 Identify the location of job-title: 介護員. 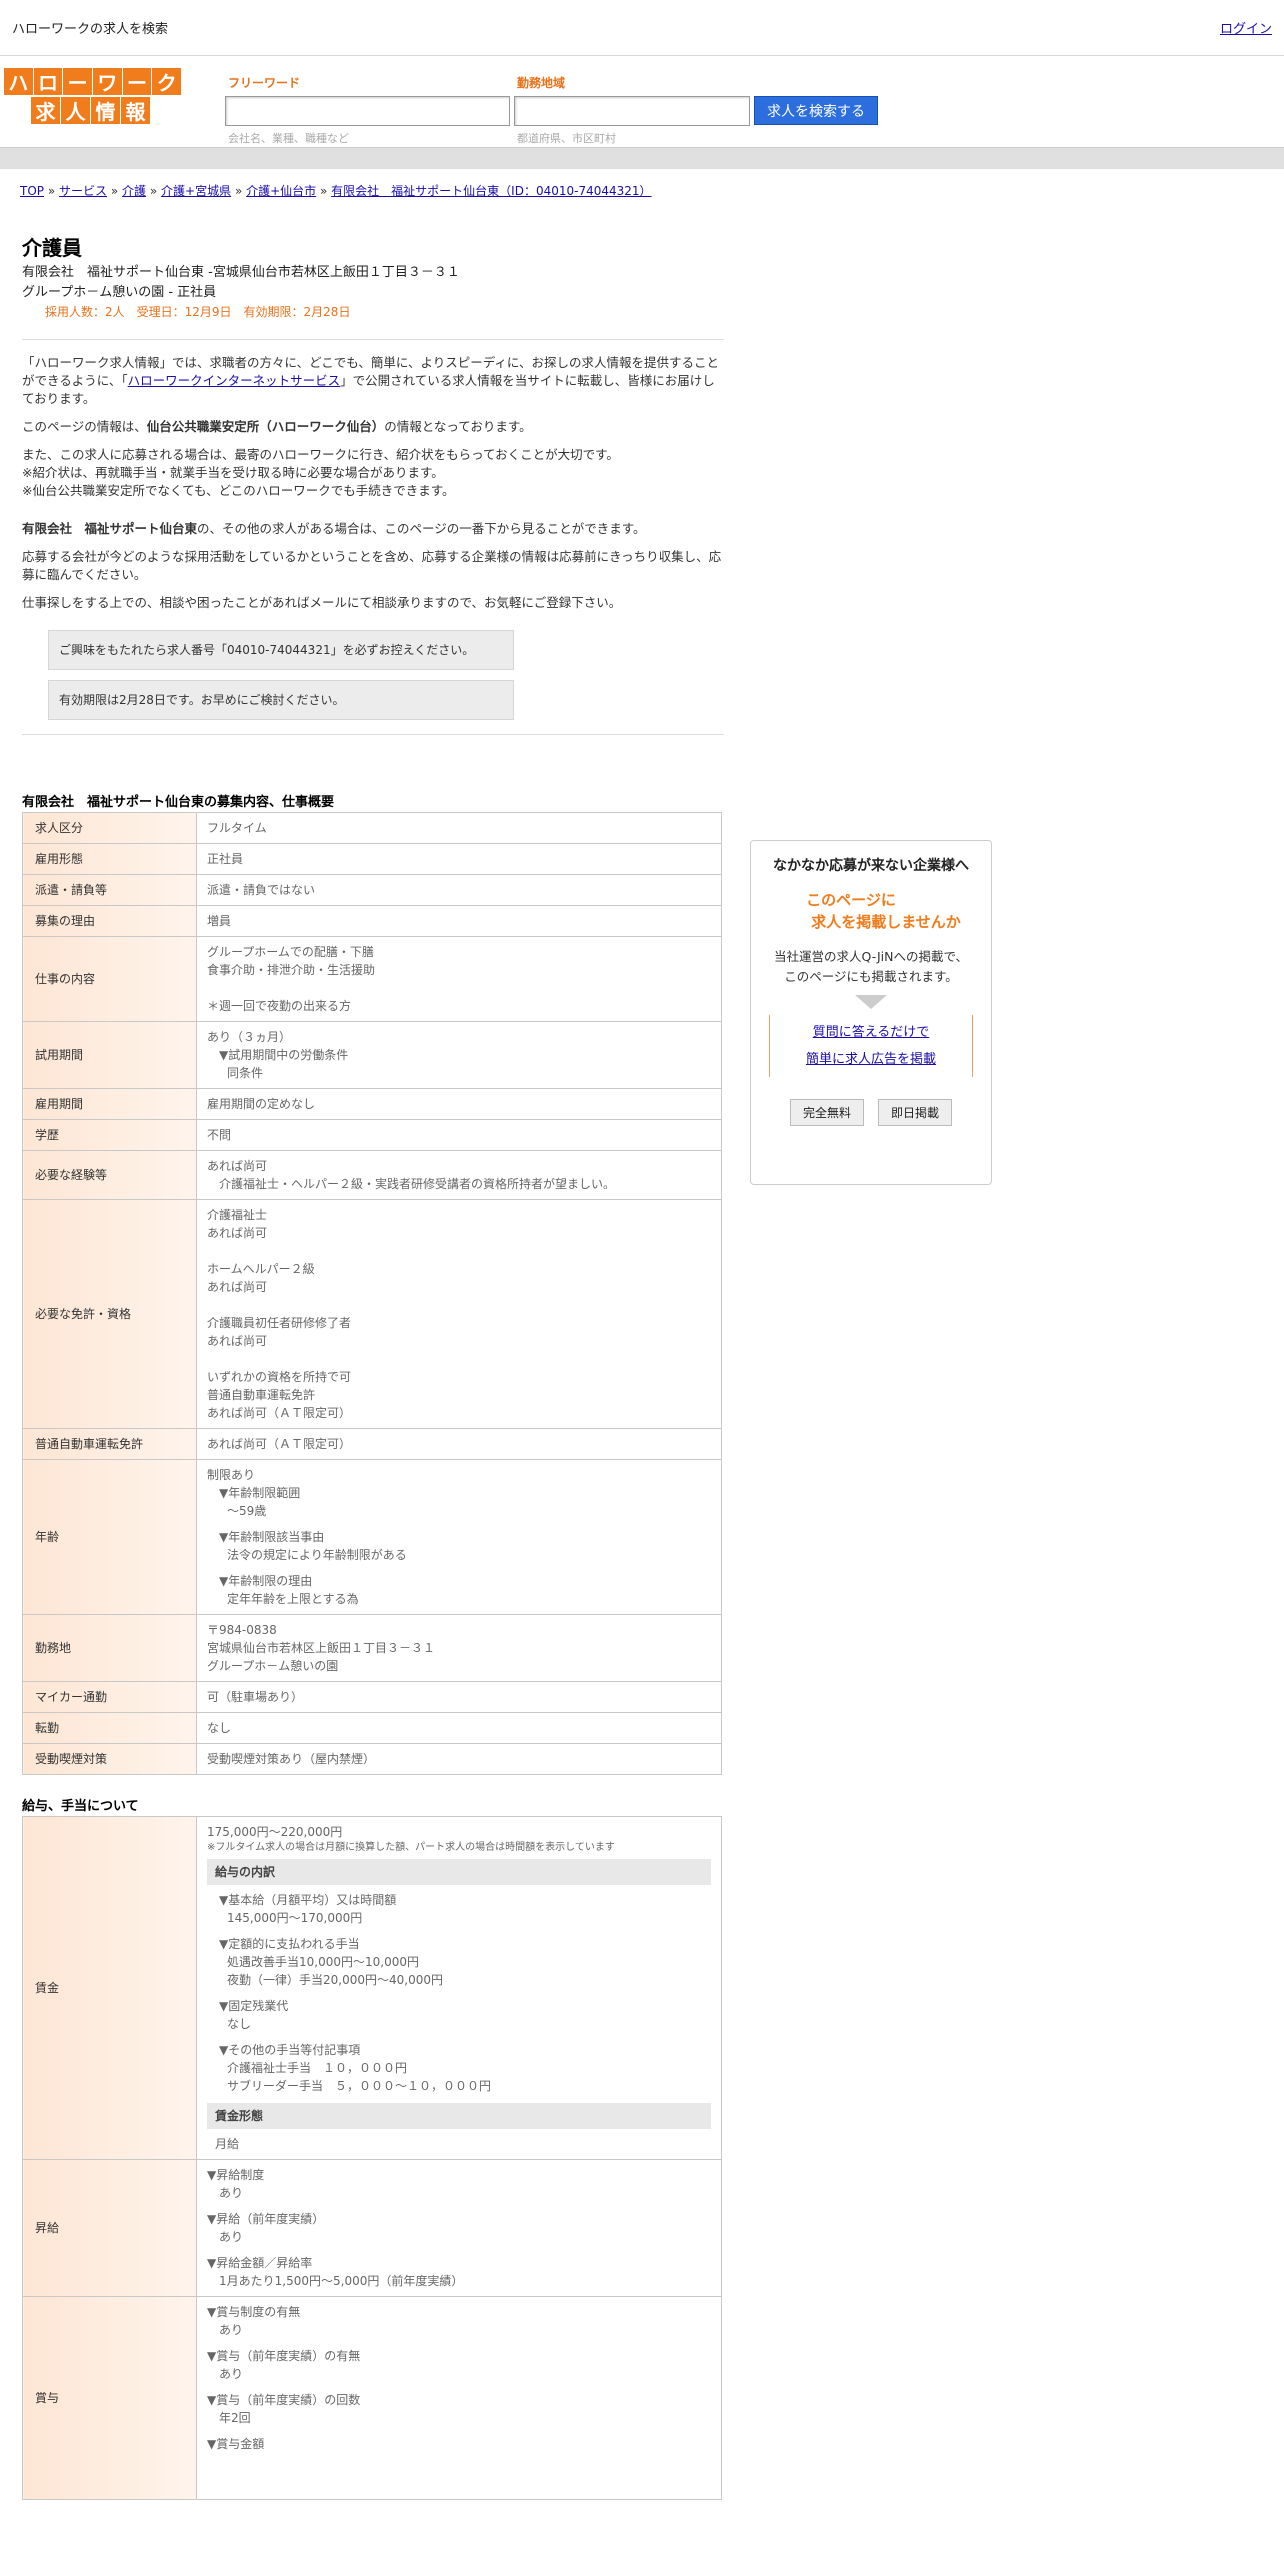
(52, 248).